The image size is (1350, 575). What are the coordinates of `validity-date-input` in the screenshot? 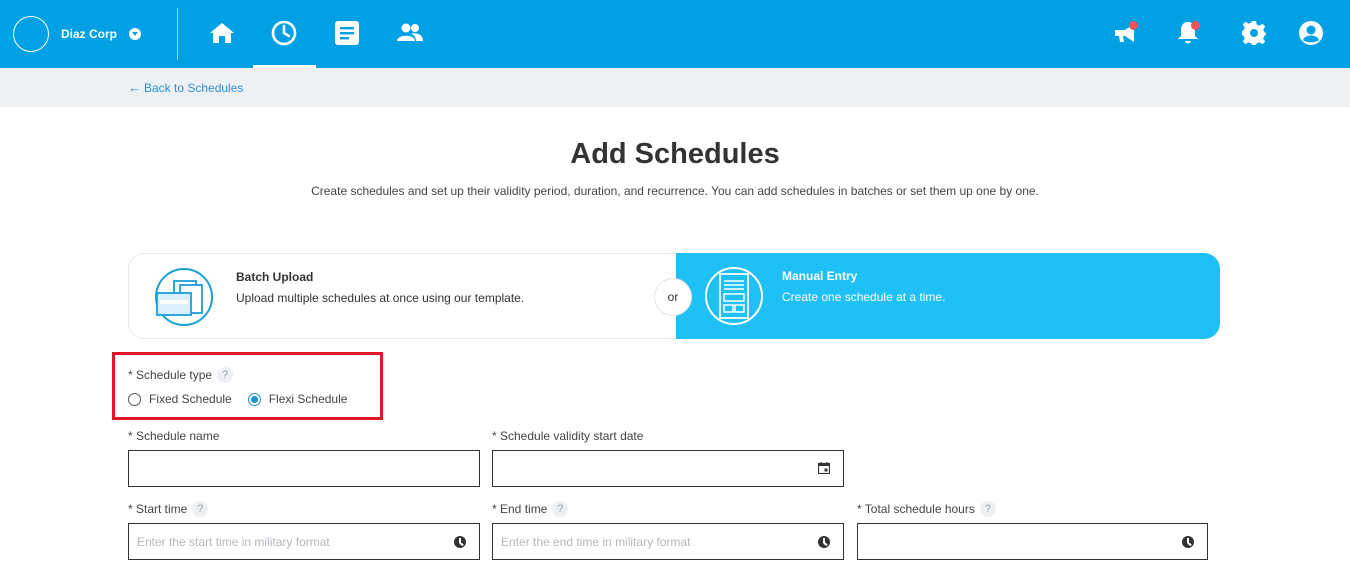 It's located at (668, 468).